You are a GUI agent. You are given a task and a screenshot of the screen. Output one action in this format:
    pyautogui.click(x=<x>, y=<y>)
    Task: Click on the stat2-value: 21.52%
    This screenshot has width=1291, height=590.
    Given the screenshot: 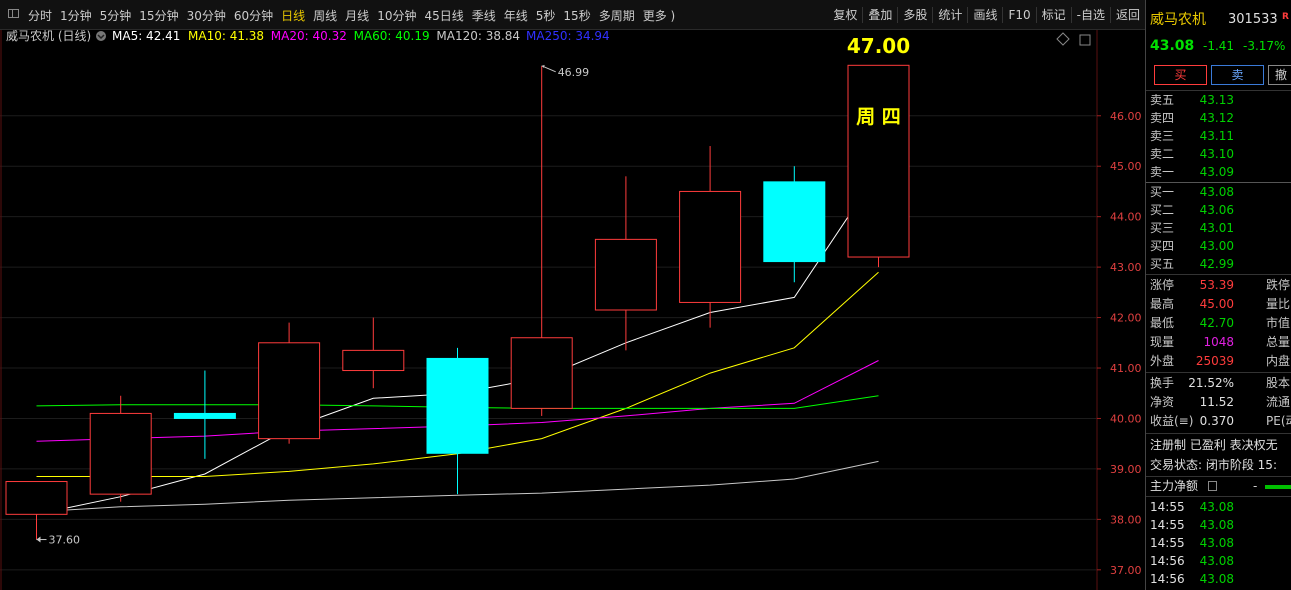 What is the action you would take?
    pyautogui.click(x=1211, y=383)
    